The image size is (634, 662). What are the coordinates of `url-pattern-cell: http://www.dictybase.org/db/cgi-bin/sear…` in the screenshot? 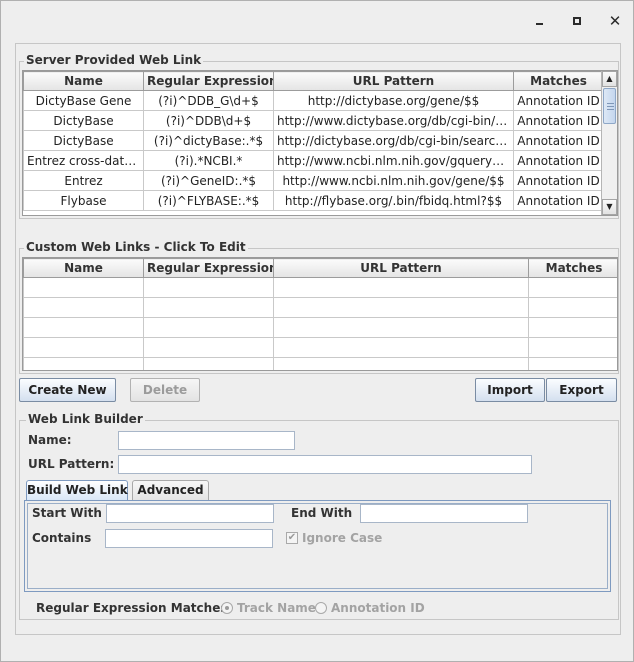 It's located at (393, 120).